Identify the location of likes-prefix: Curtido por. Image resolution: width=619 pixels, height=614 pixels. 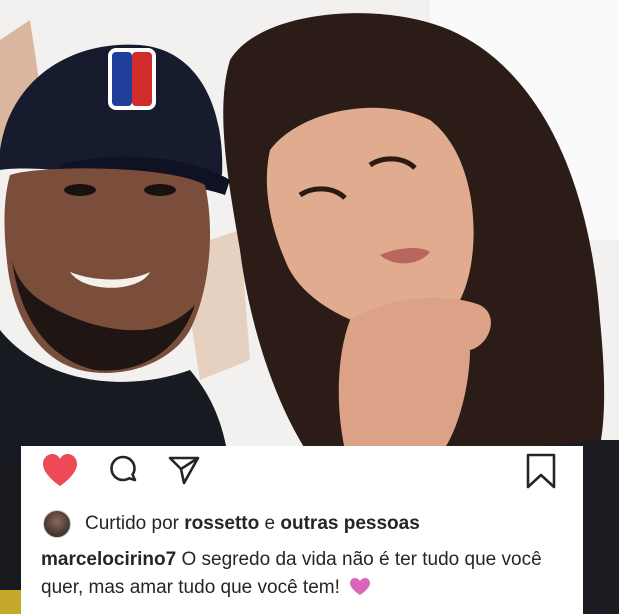
(132, 523).